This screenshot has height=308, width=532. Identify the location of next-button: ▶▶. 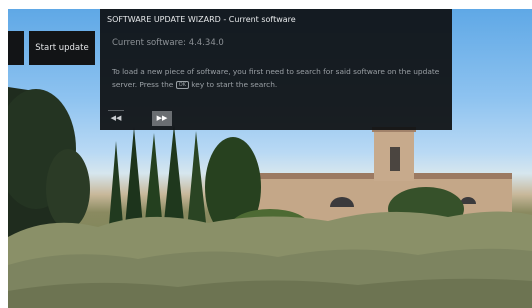
(162, 118).